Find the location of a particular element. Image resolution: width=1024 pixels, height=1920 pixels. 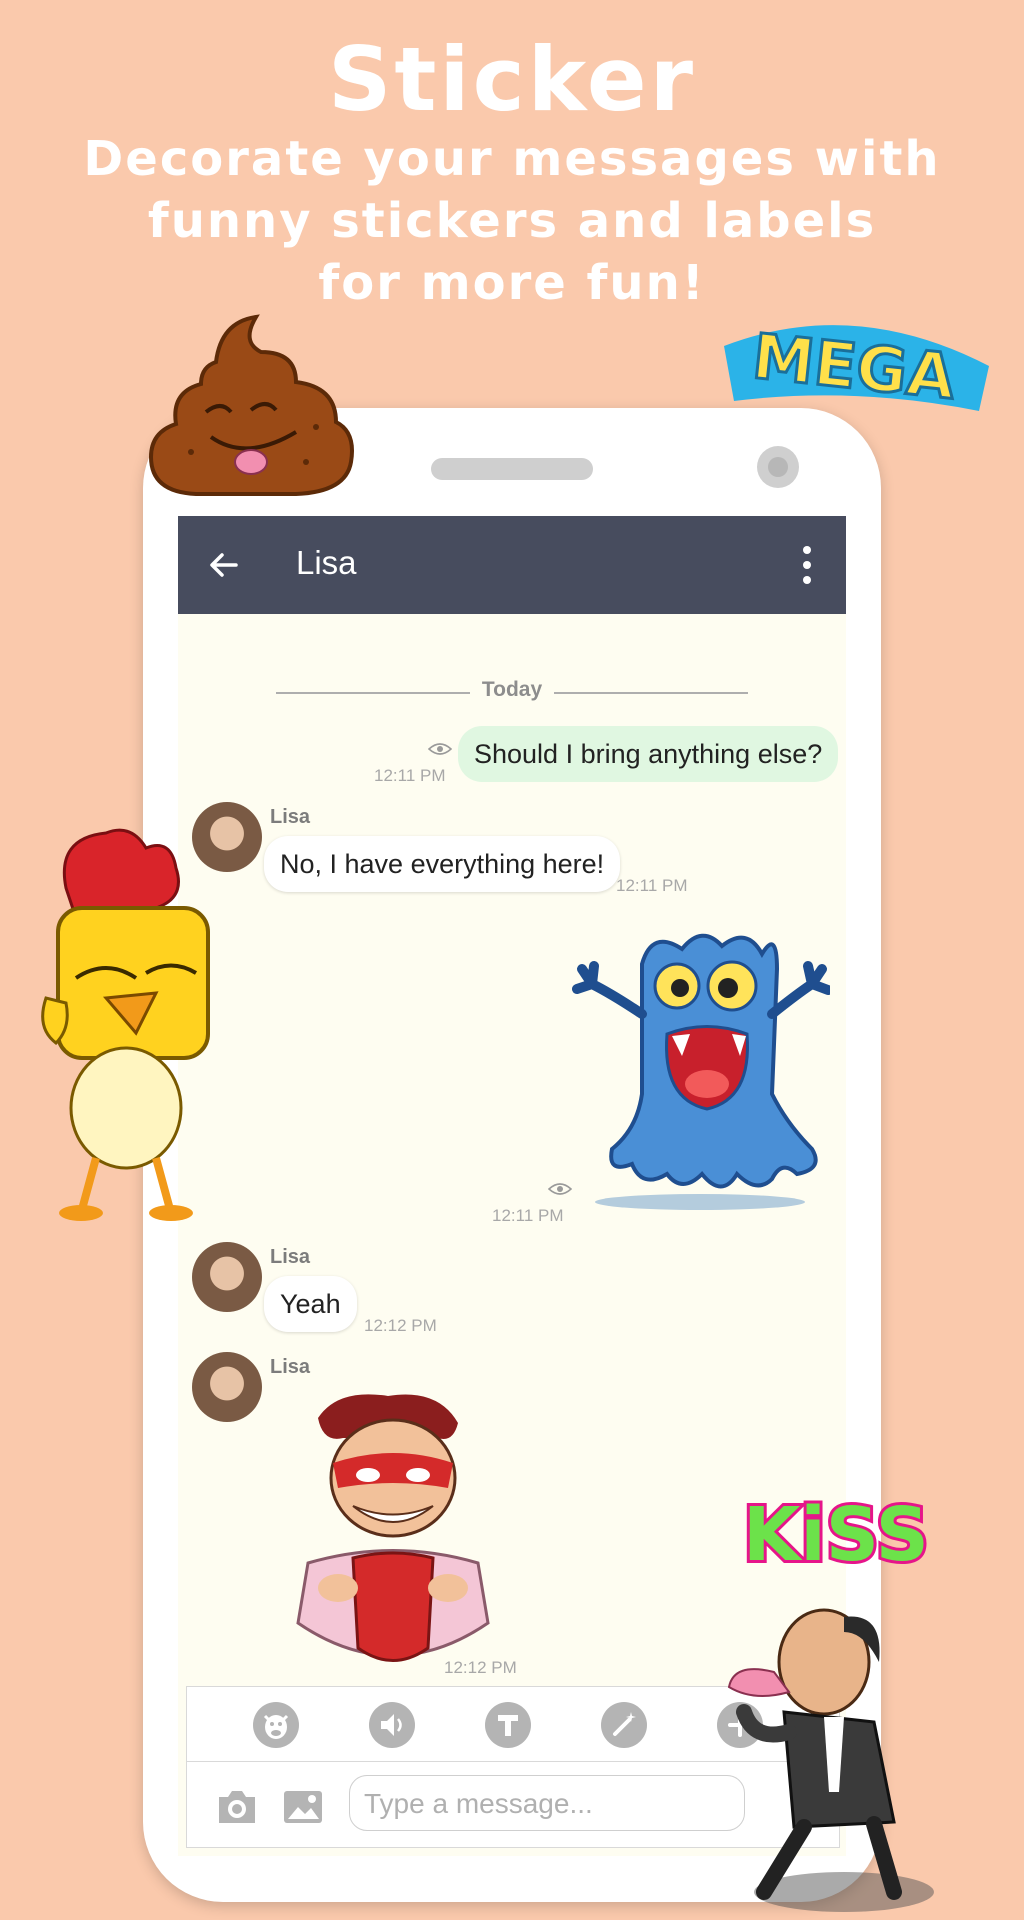

superhero-sticker is located at coordinates (393, 1533).